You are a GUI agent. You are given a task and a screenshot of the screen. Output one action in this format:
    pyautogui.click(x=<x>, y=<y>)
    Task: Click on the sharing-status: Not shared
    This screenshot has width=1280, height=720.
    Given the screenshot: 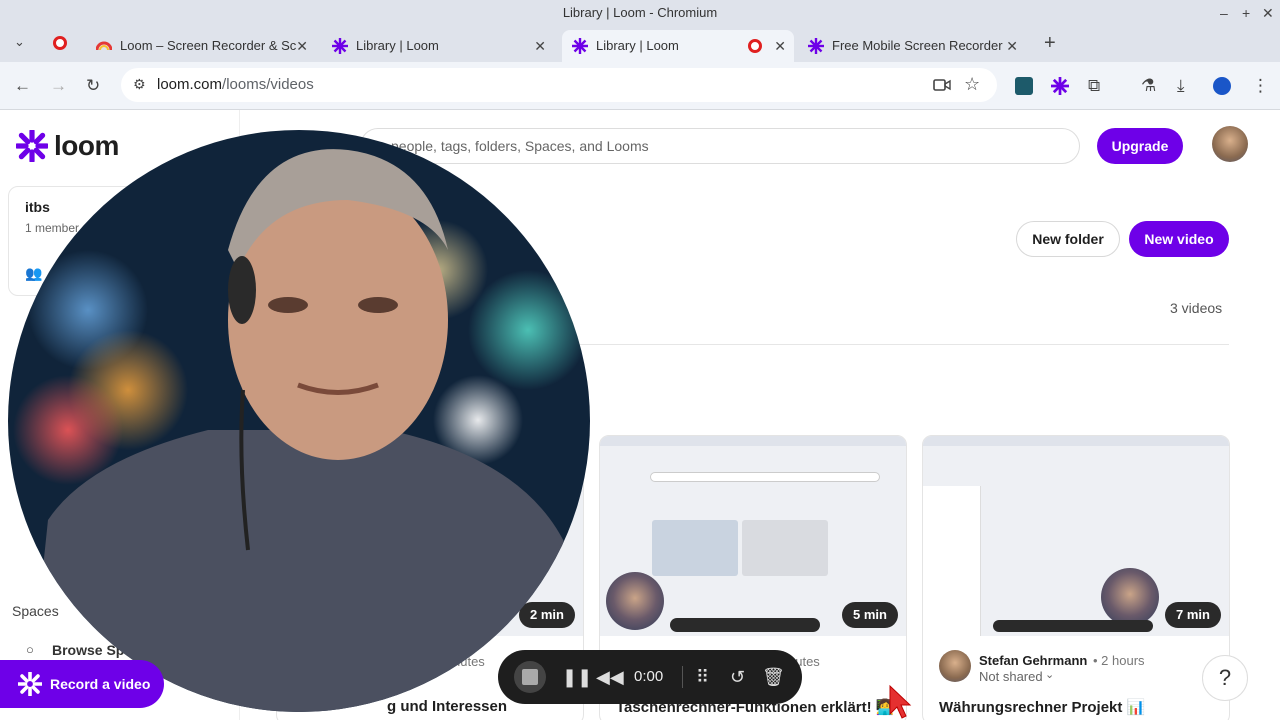 What is the action you would take?
    pyautogui.click(x=1011, y=676)
    